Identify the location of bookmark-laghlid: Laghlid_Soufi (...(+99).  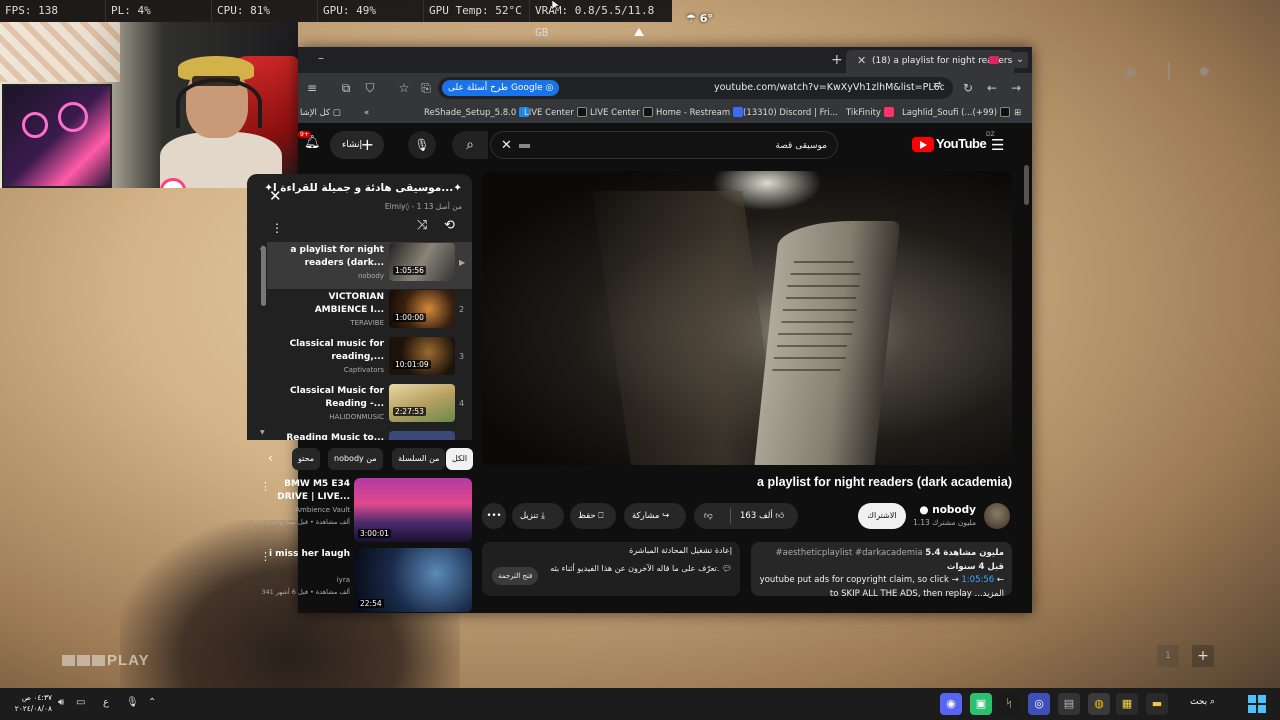
(956, 113).